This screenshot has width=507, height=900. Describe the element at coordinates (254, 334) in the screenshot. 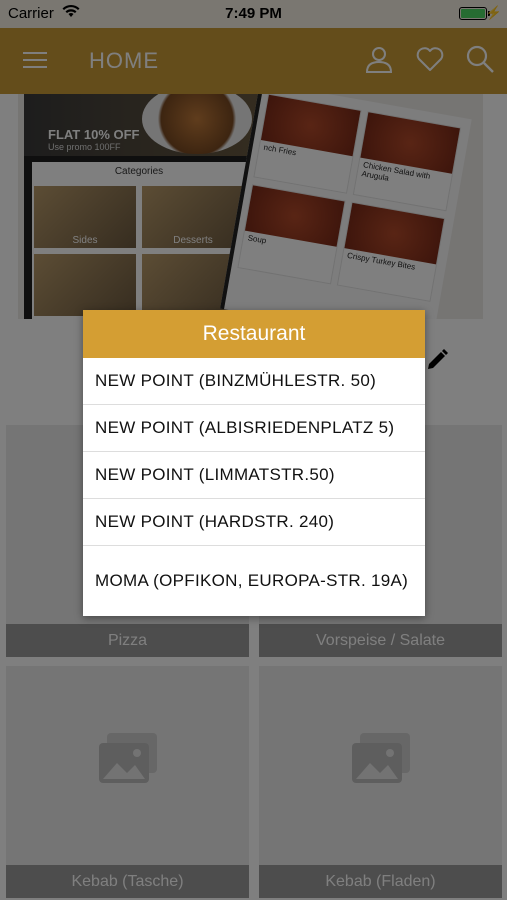

I see `dialog-title: Restaurant` at that location.